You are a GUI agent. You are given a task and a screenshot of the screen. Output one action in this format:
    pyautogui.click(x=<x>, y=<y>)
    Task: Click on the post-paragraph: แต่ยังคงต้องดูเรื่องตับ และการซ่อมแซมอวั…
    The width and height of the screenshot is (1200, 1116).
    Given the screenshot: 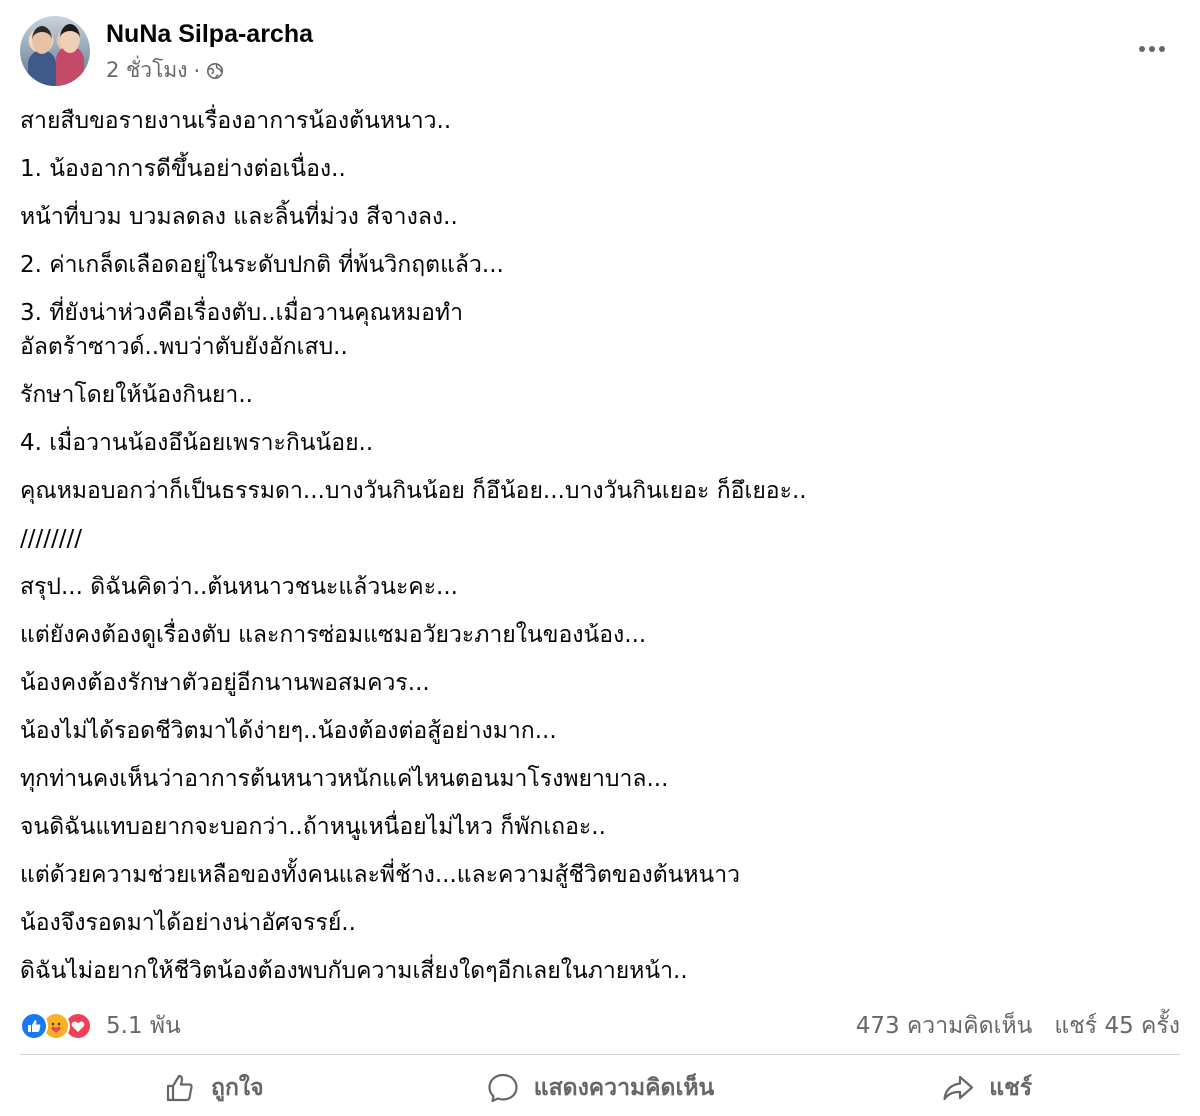 What is the action you would take?
    pyautogui.click(x=333, y=635)
    